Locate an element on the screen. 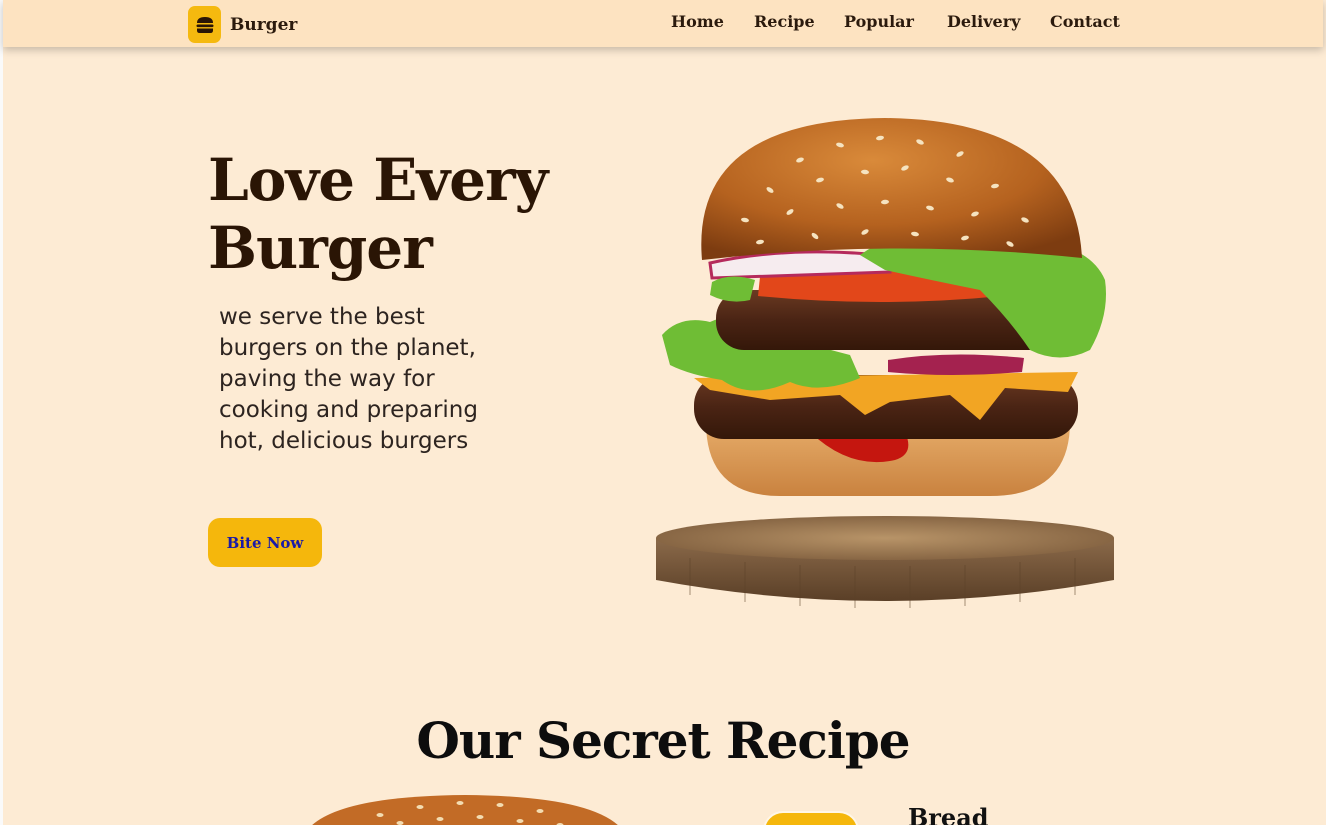 The image size is (1326, 825). nav-contact: Contact is located at coordinates (1085, 23).